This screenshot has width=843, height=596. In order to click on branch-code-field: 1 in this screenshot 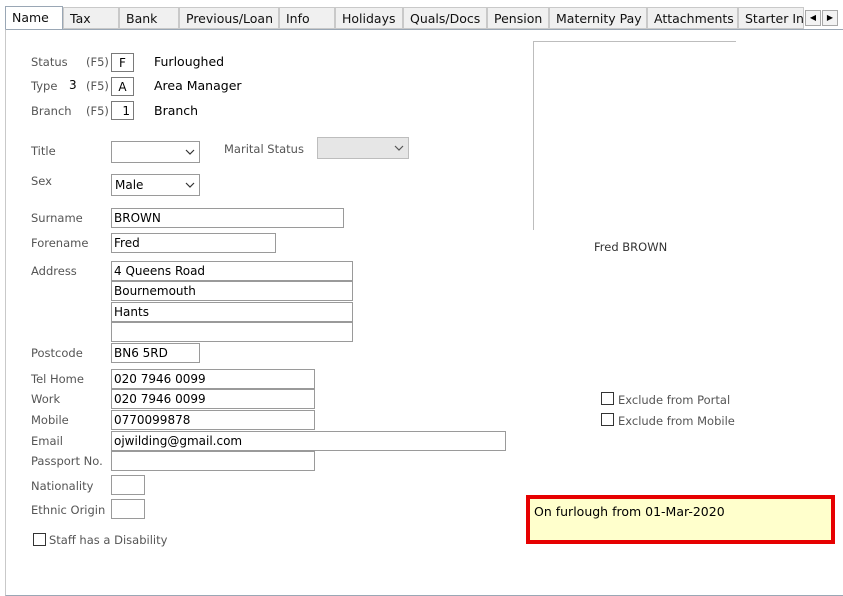, I will do `click(122, 110)`.